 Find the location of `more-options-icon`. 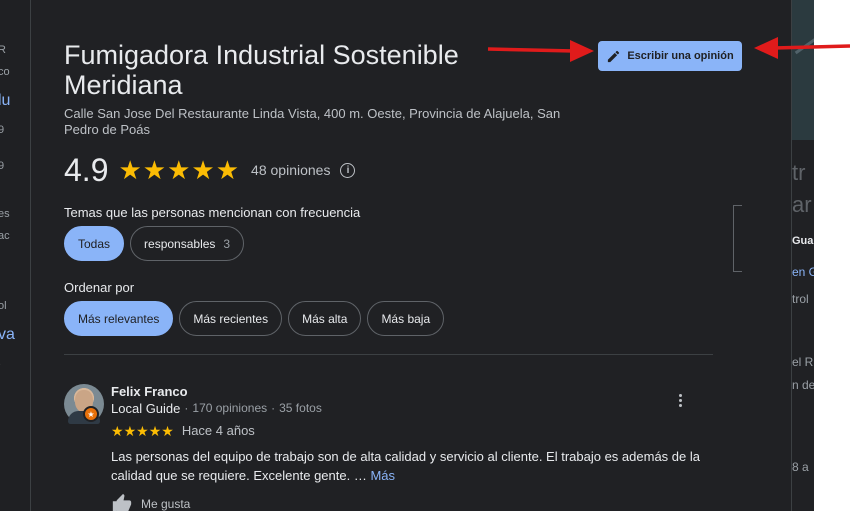

more-options-icon is located at coordinates (680, 400).